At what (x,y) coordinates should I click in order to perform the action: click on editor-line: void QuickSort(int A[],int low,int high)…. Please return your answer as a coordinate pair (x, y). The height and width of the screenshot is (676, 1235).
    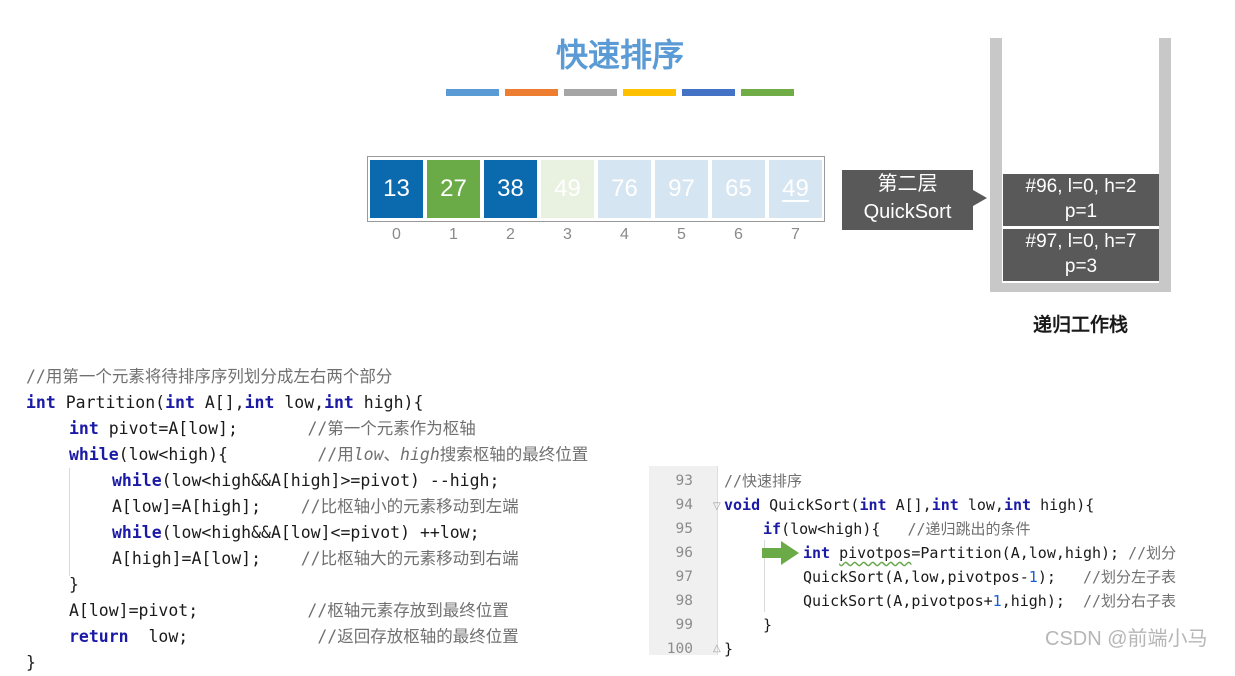
    Looking at the image, I should click on (909, 505).